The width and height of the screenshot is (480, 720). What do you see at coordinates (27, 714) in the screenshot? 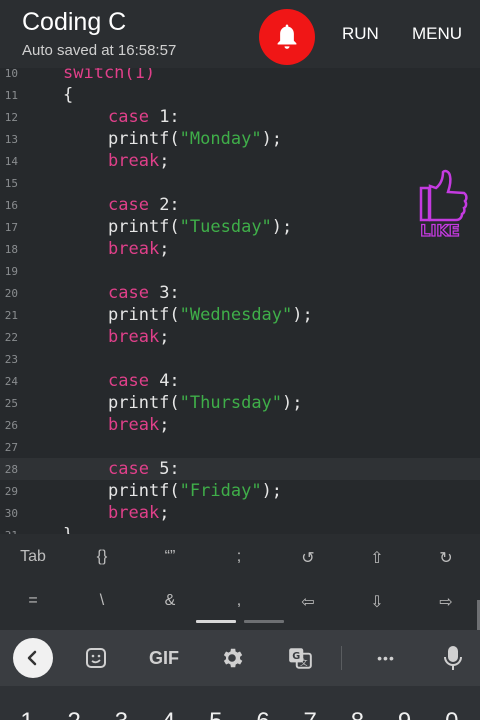
I see `number-key: 1` at bounding box center [27, 714].